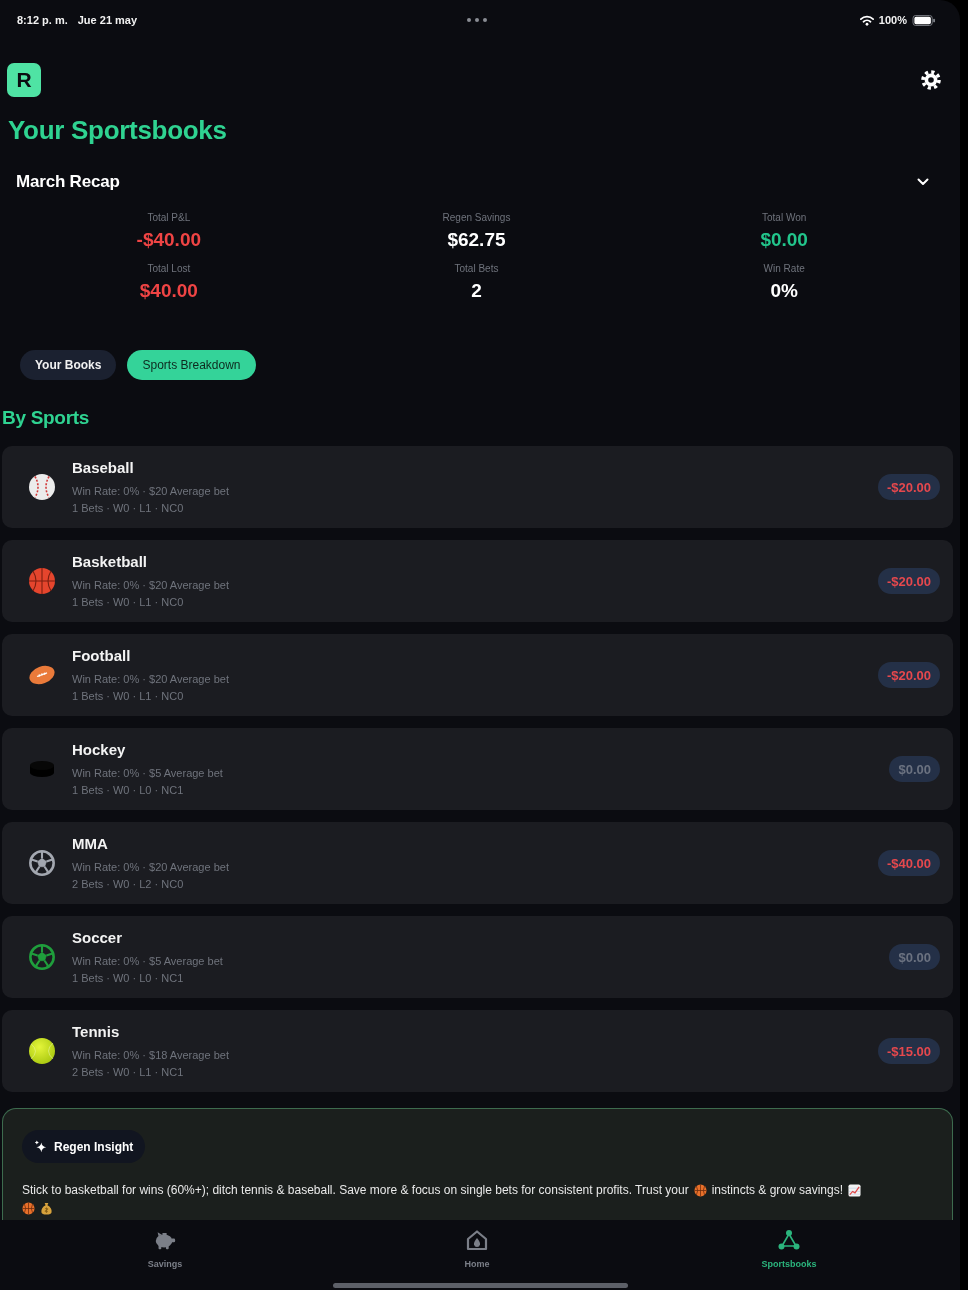 Image resolution: width=968 pixels, height=1290 pixels. I want to click on sport-record: 2 Bets · W0 · L1 · NC1, so click(128, 1072).